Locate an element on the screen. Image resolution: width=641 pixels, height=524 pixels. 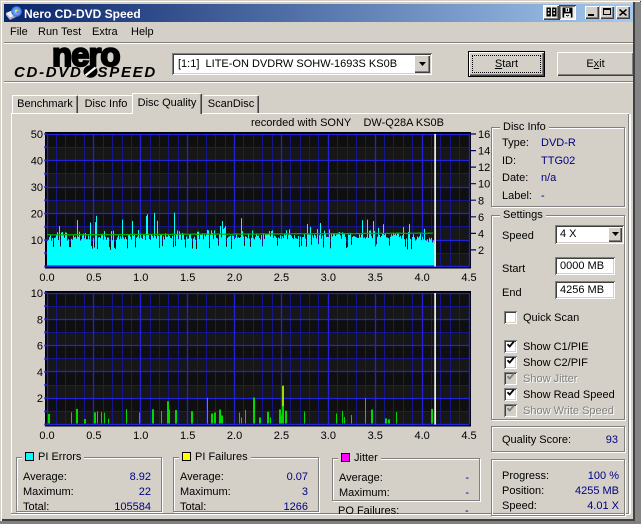
svg-text: 16 is located at coordinates (484, 135).